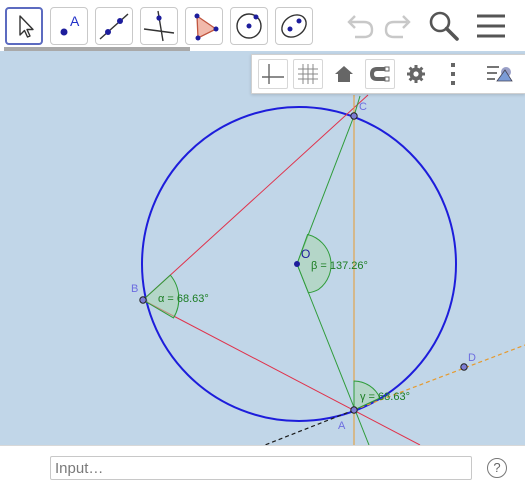 The width and height of the screenshot is (525, 490). I want to click on angle-gamma-label: γ = 68.63°, so click(385, 397).